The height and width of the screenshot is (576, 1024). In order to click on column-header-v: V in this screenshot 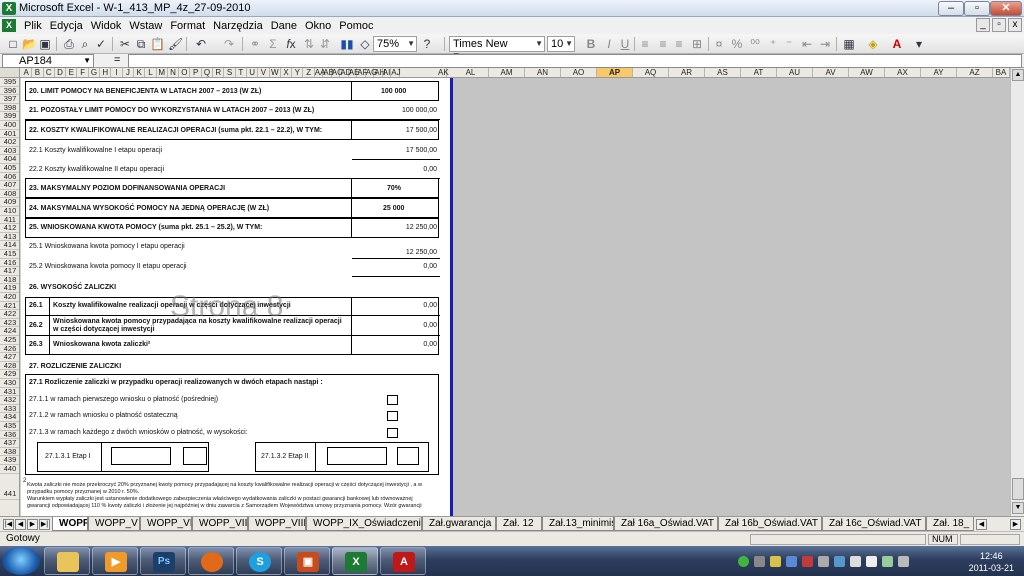, I will do `click(264, 72)`.